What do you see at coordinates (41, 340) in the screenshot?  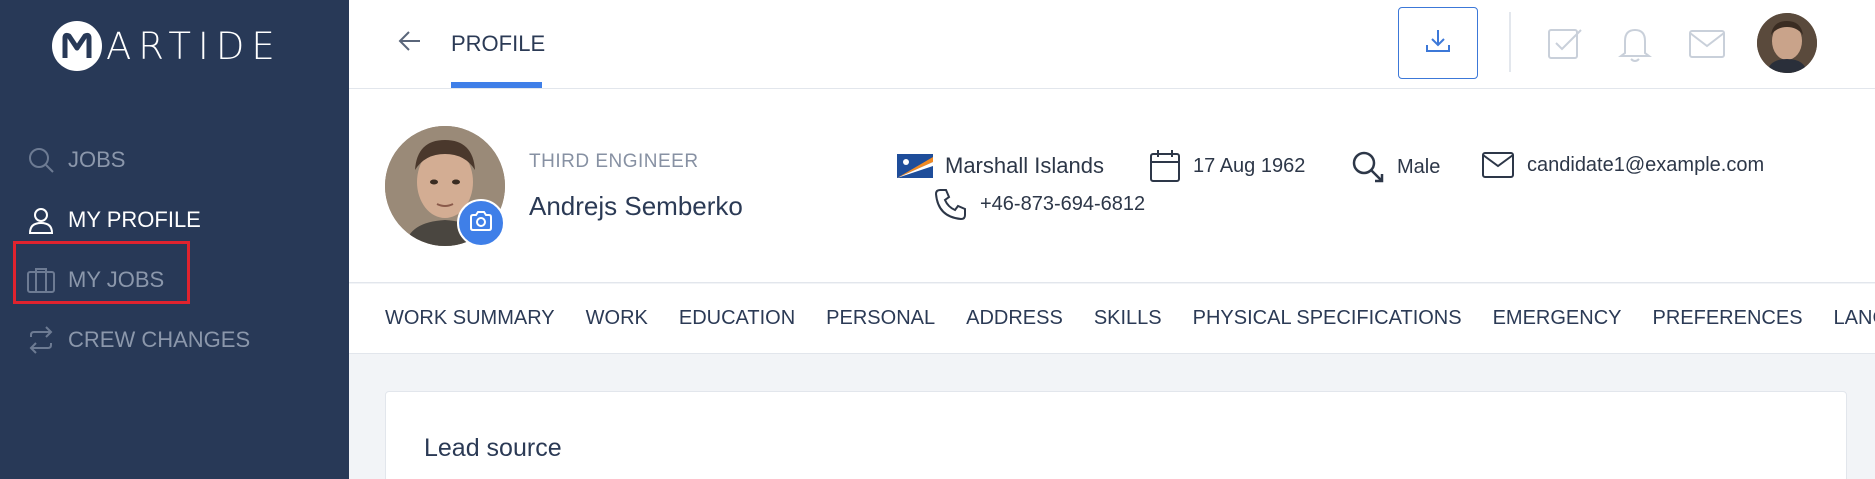 I see `swap-icon` at bounding box center [41, 340].